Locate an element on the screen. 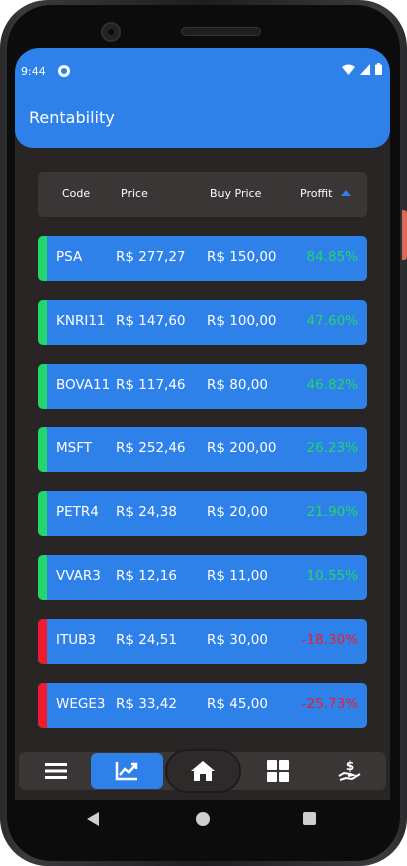  nav-dashboard-button is located at coordinates (278, 771).